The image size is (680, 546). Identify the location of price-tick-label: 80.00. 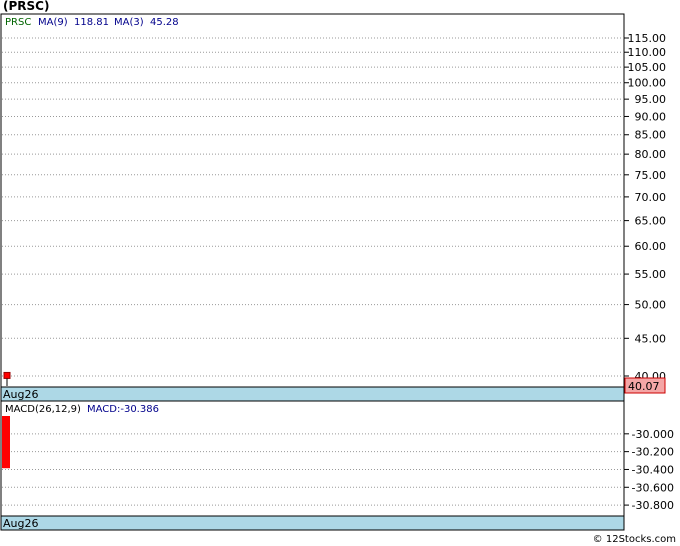
(651, 154).